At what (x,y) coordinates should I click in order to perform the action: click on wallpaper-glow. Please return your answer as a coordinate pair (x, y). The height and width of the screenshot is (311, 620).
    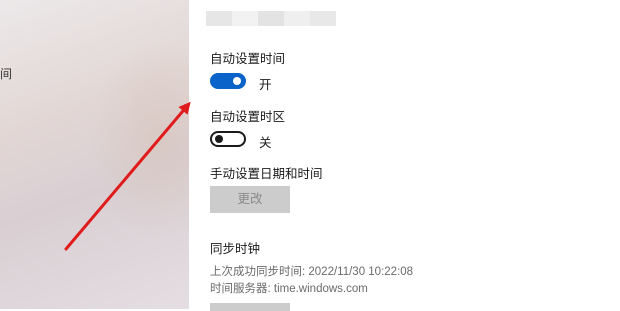
    Looking at the image, I should click on (139, 140).